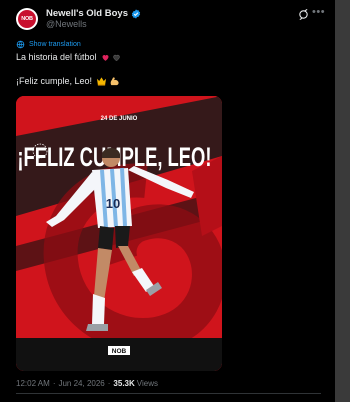 This screenshot has width=350, height=402. What do you see at coordinates (318, 12) in the screenshot?
I see `more-options-icon: •••` at bounding box center [318, 12].